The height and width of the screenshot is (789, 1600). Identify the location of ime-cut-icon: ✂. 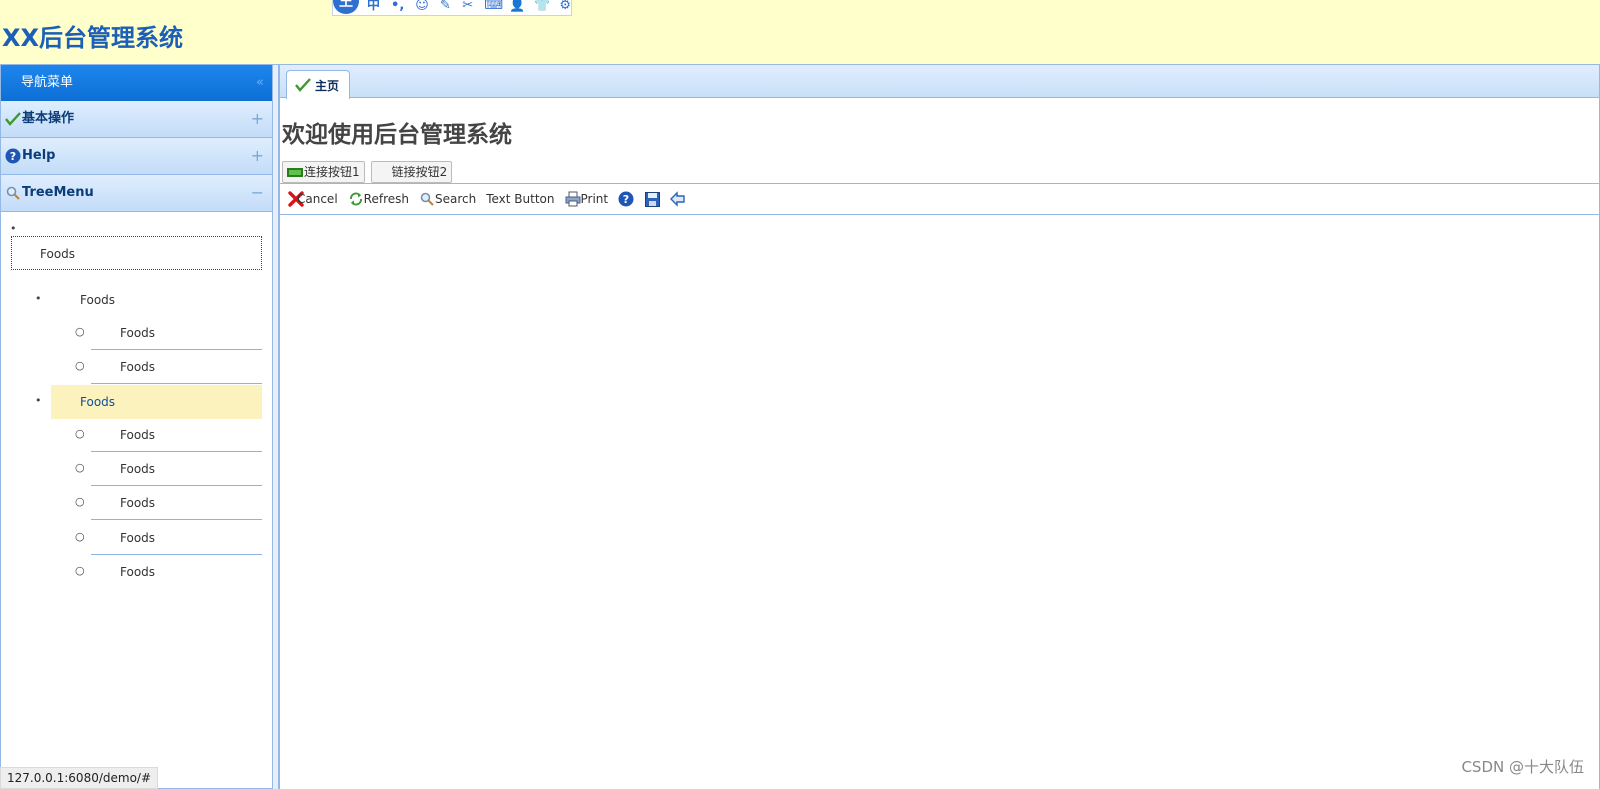
(467, 7).